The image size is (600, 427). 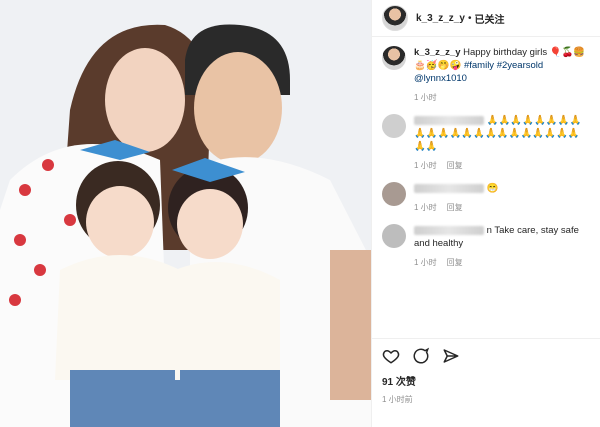 I want to click on caption-text: Happy birthday girls, so click(x=505, y=52).